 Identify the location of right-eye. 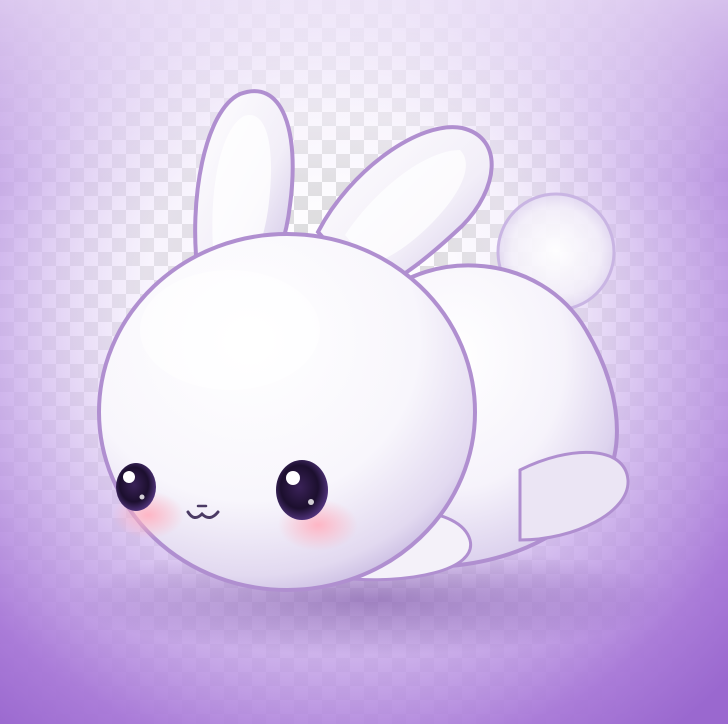
(302, 490).